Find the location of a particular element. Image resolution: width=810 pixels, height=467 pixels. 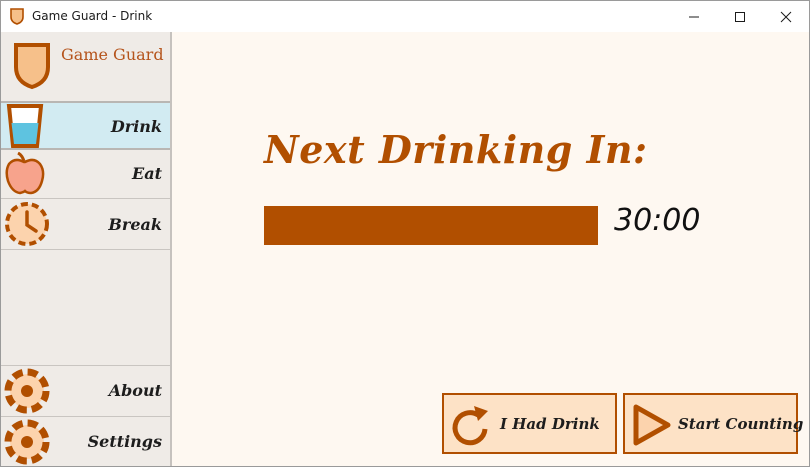

minimize-button is located at coordinates (694, 16).